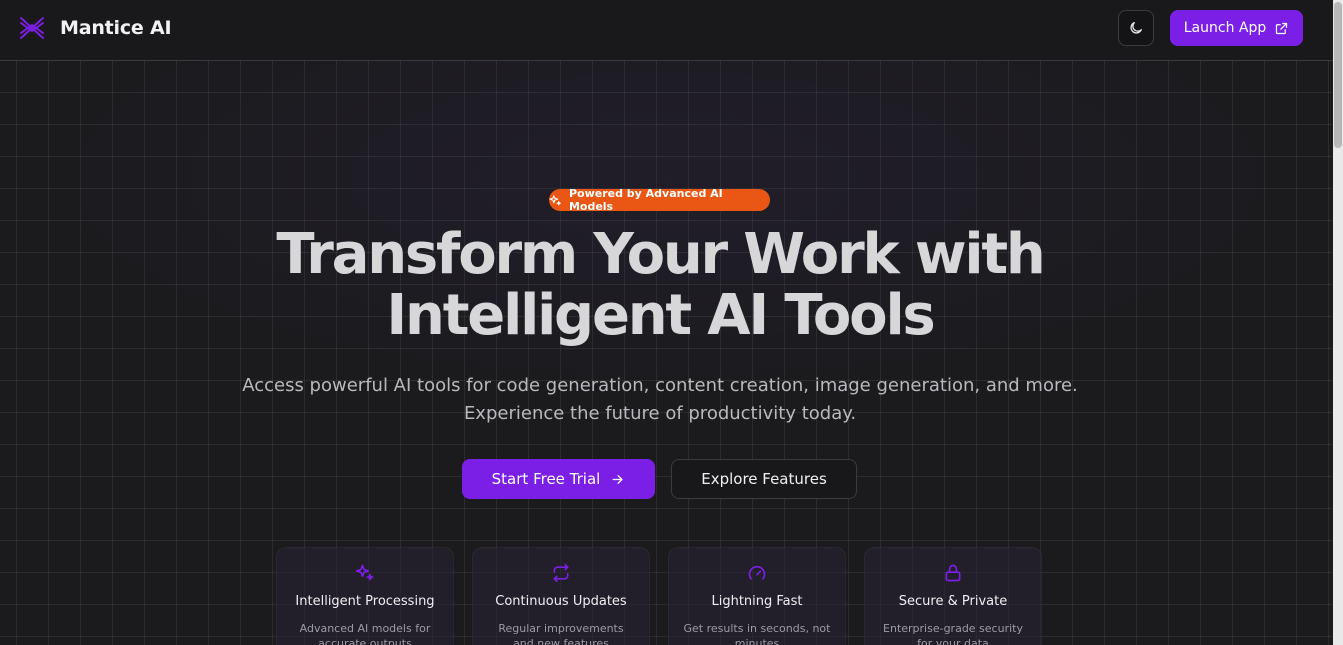 The height and width of the screenshot is (645, 1343). What do you see at coordinates (1225, 28) in the screenshot?
I see `launch-app-label: Launch App` at bounding box center [1225, 28].